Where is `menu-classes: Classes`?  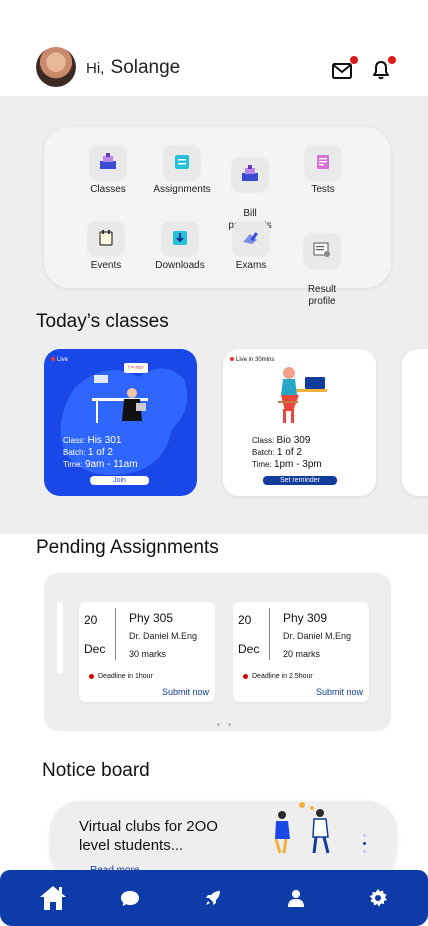
menu-classes: Classes is located at coordinates (108, 170).